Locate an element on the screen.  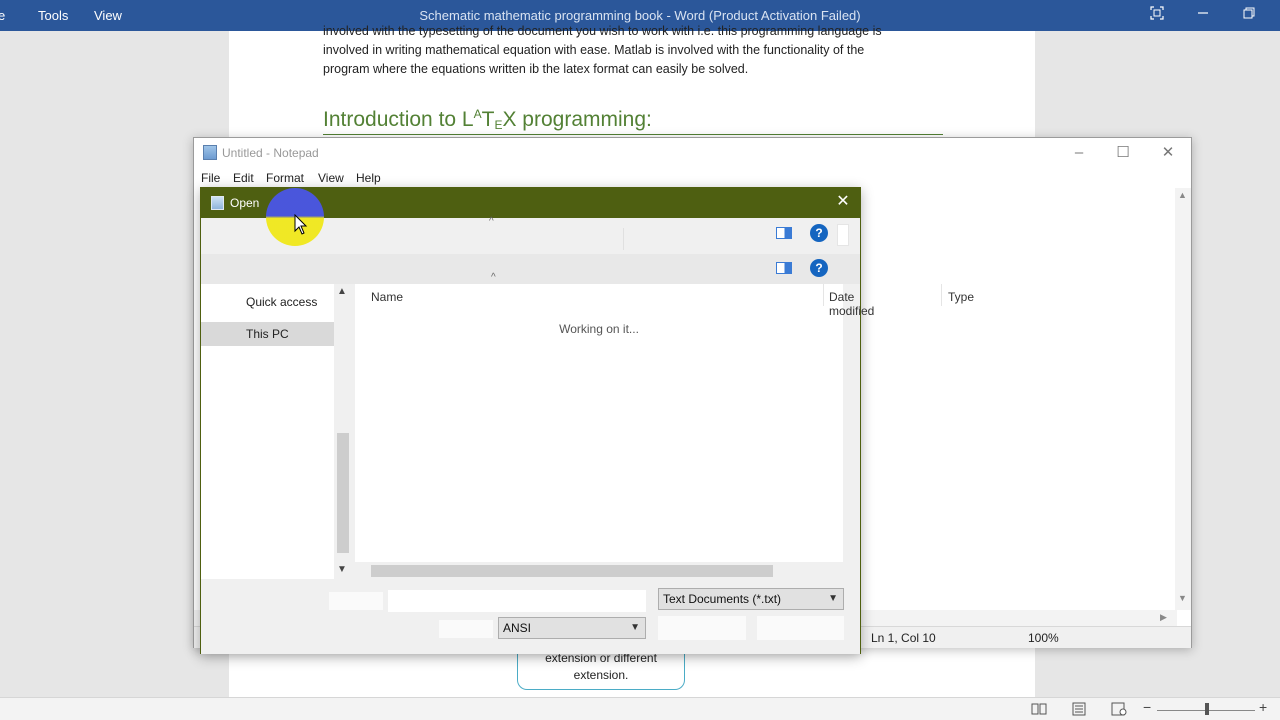
chevron-up-icon: ^ is located at coordinates (491, 221).